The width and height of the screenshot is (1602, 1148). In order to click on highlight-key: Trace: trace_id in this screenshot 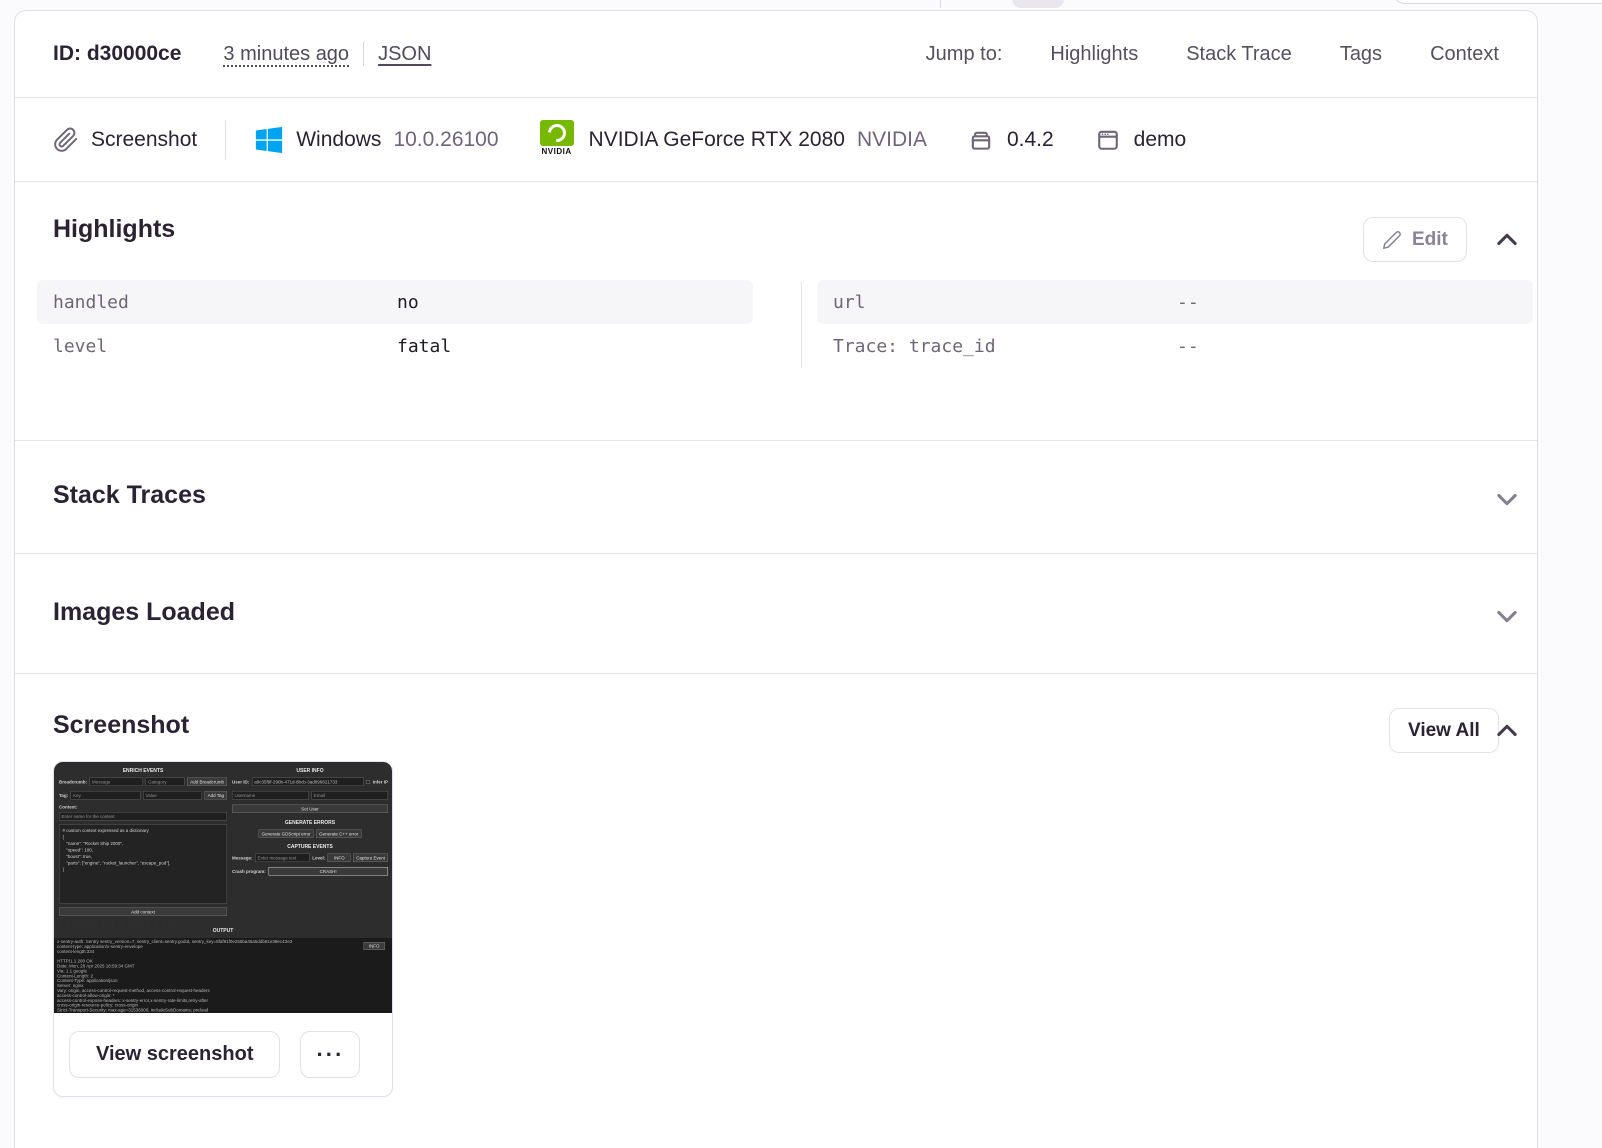, I will do `click(914, 346)`.